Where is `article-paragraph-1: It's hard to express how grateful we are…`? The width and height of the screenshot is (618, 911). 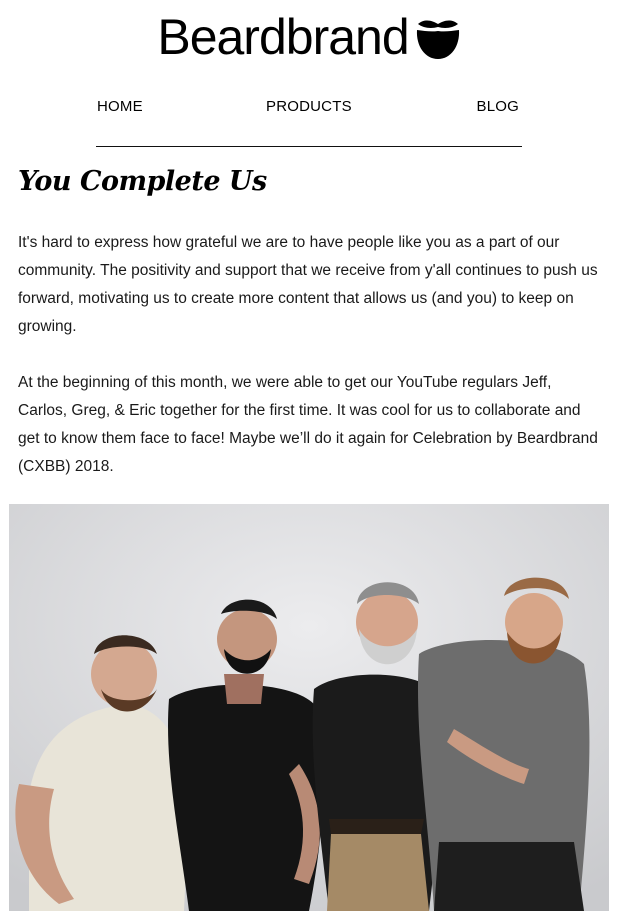
article-paragraph-1: It's hard to express how grateful we are… is located at coordinates (308, 284).